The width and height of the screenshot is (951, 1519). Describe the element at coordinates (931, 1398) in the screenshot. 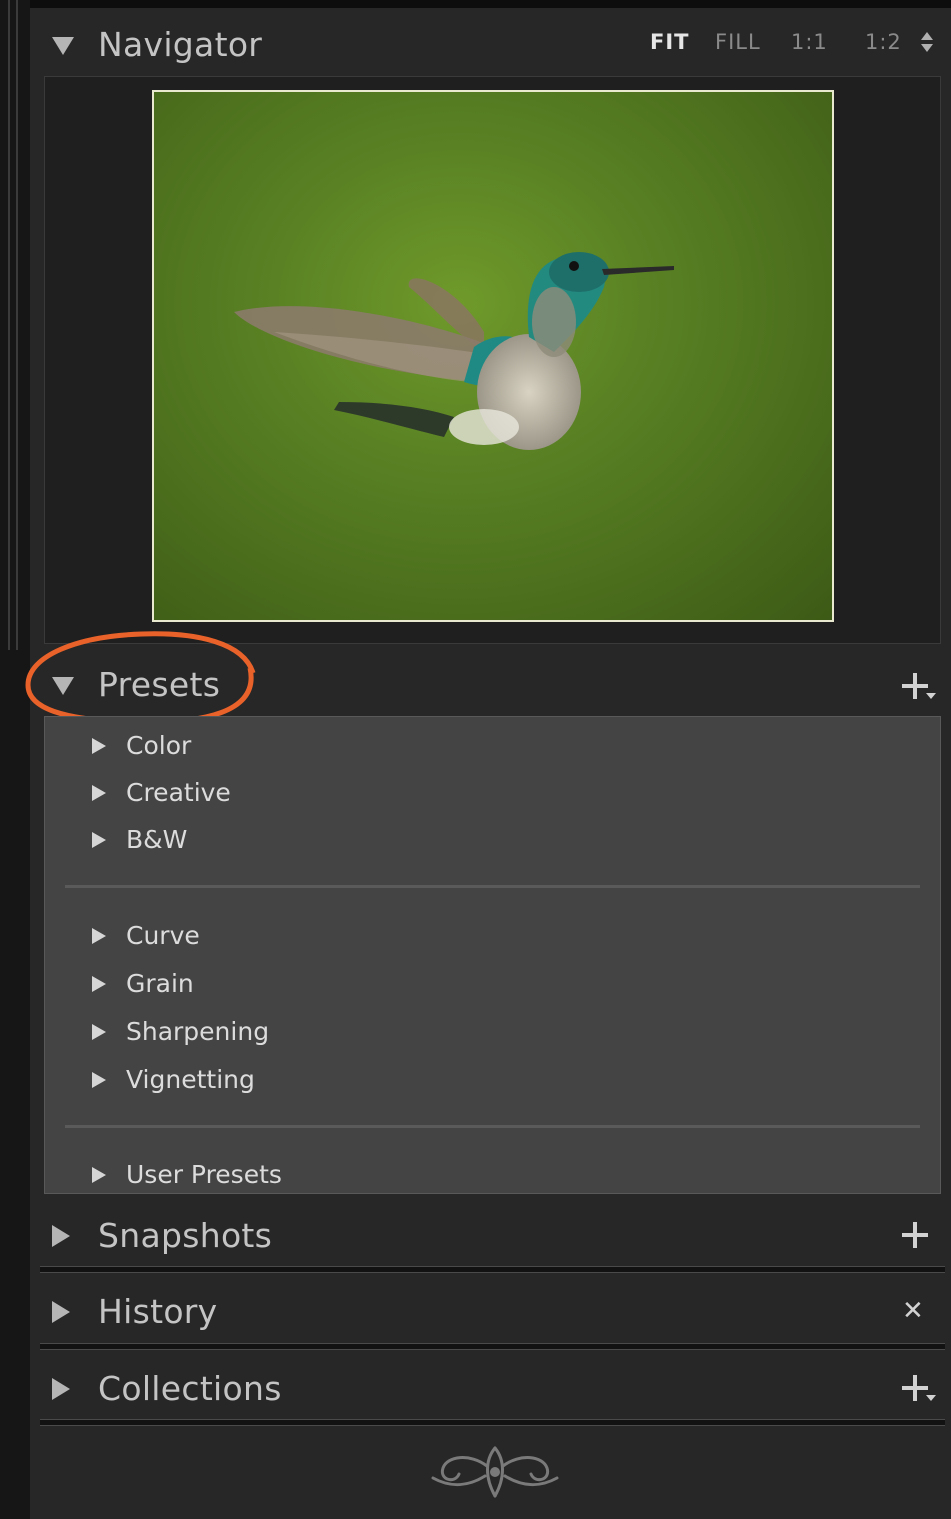

I see `add-collection-menu-icon` at that location.